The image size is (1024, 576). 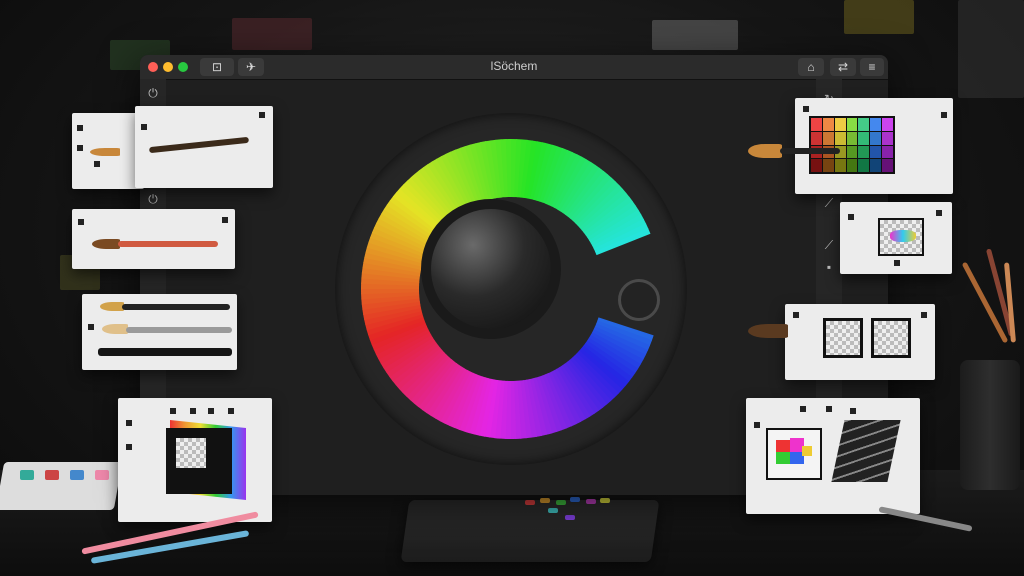 I want to click on color-knob, so click(x=491, y=269).